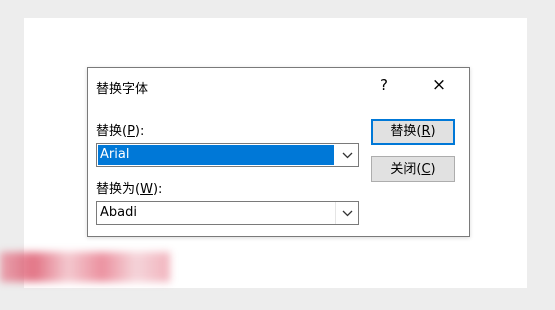  I want to click on close-button: 关闭(C), so click(413, 169).